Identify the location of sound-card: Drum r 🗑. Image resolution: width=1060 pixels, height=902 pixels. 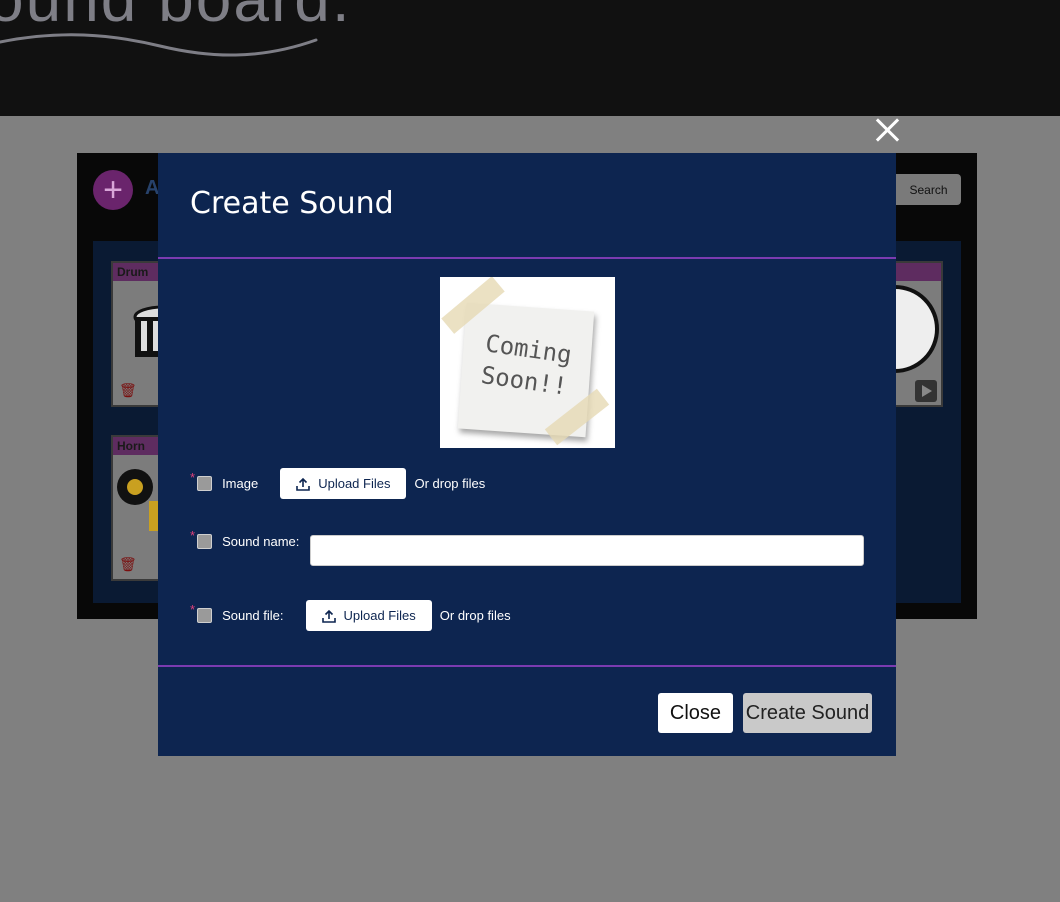
(145, 334).